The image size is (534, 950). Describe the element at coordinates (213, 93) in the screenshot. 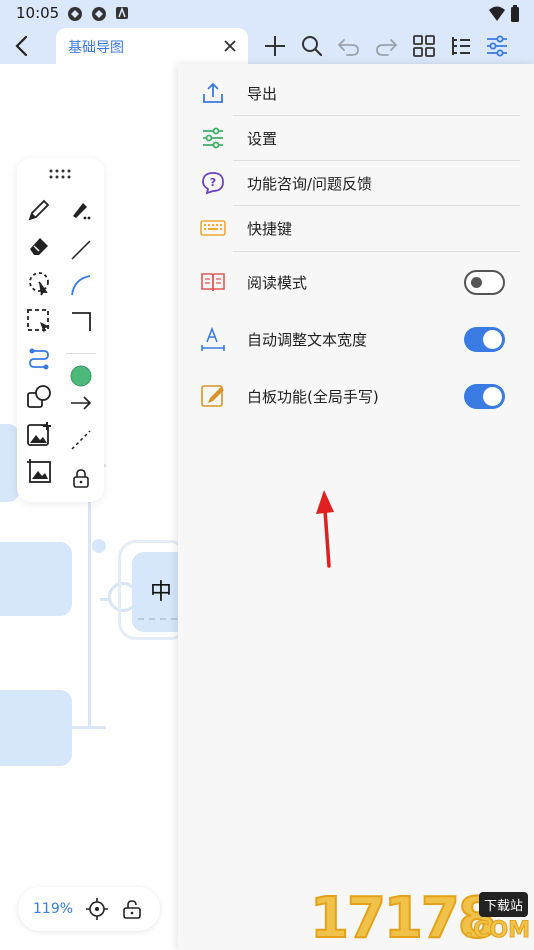

I see `export-icon` at that location.